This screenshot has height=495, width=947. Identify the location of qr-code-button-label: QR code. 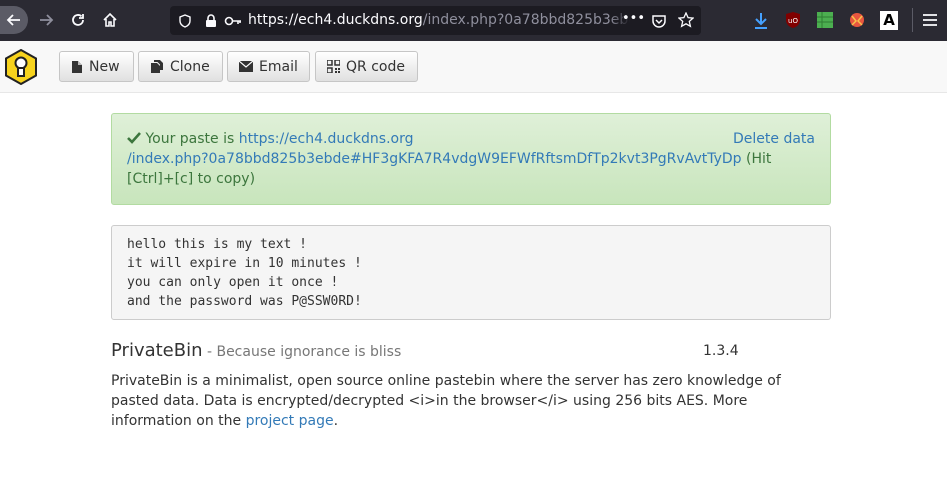
(375, 66).